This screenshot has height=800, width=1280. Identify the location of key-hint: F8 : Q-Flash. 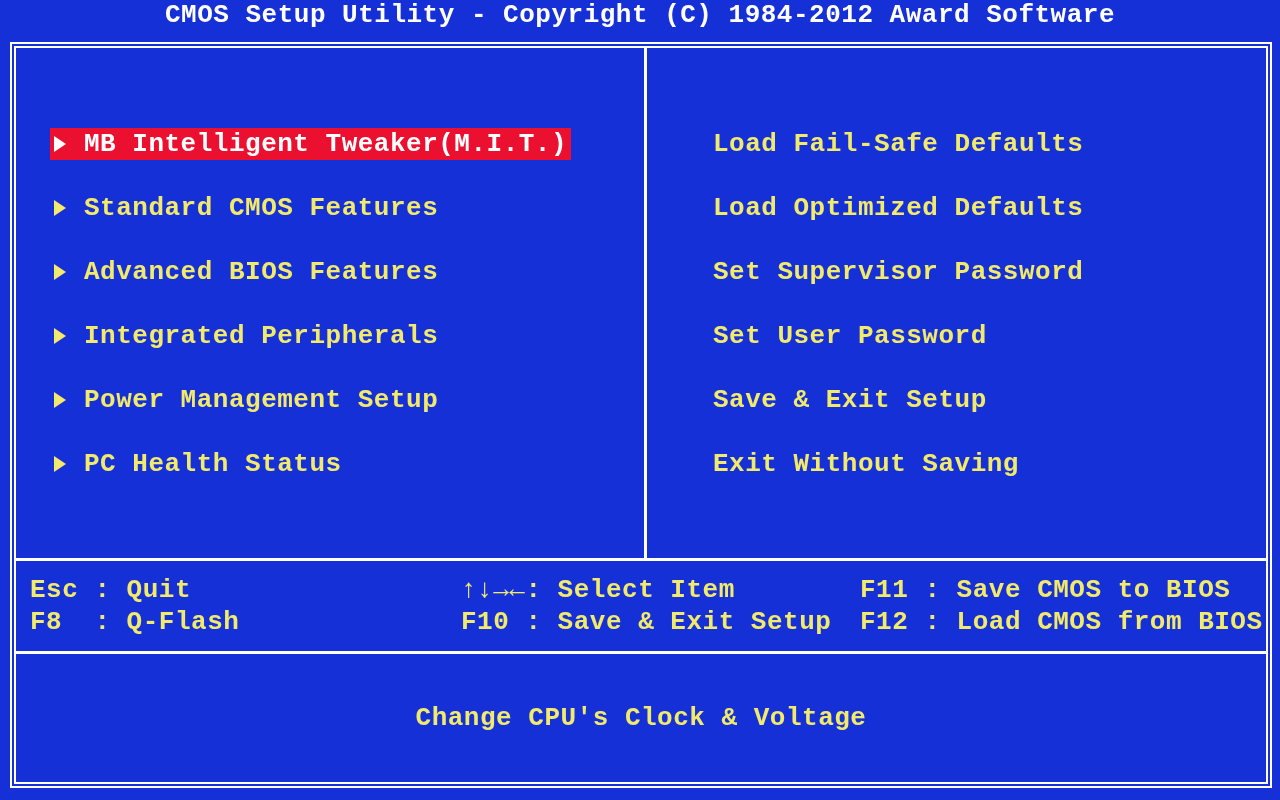
(135, 622).